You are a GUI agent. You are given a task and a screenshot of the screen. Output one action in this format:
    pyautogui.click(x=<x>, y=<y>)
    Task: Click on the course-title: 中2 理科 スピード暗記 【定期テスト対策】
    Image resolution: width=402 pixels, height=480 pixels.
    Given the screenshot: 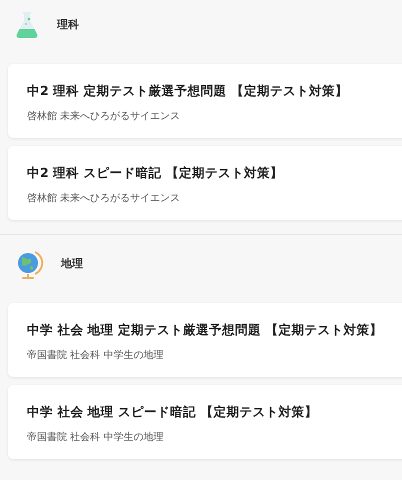 What is the action you would take?
    pyautogui.click(x=155, y=173)
    